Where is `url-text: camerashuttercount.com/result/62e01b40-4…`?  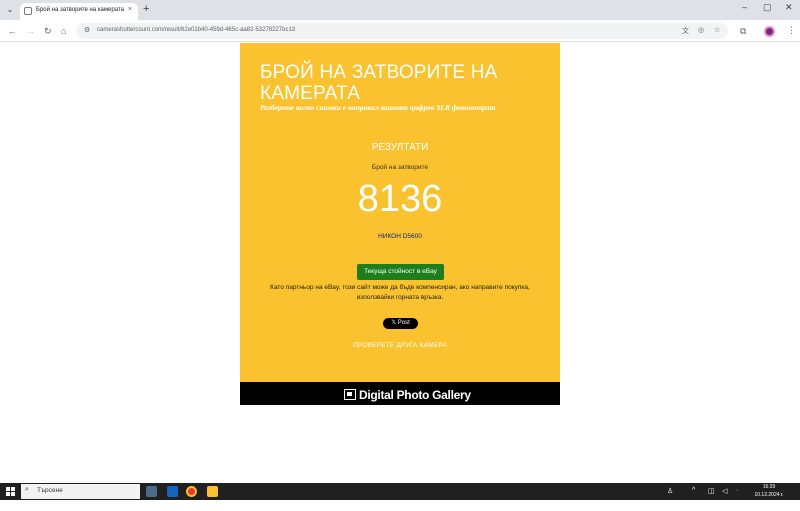 url-text: camerashuttercount.com/result/62e01b40-4… is located at coordinates (196, 30).